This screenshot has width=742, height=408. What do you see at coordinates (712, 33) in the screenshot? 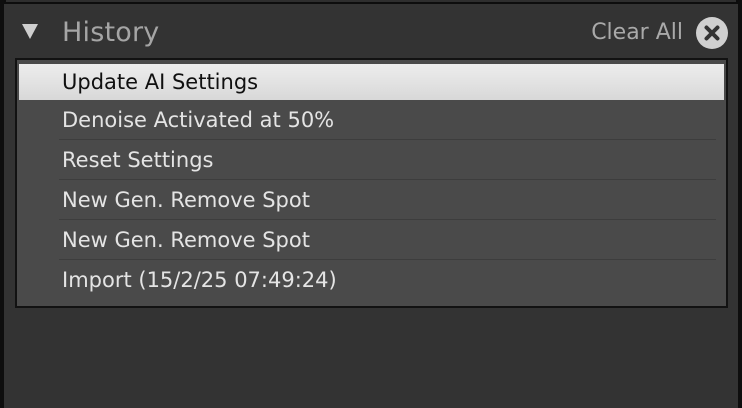
I see `close-circle-icon` at bounding box center [712, 33].